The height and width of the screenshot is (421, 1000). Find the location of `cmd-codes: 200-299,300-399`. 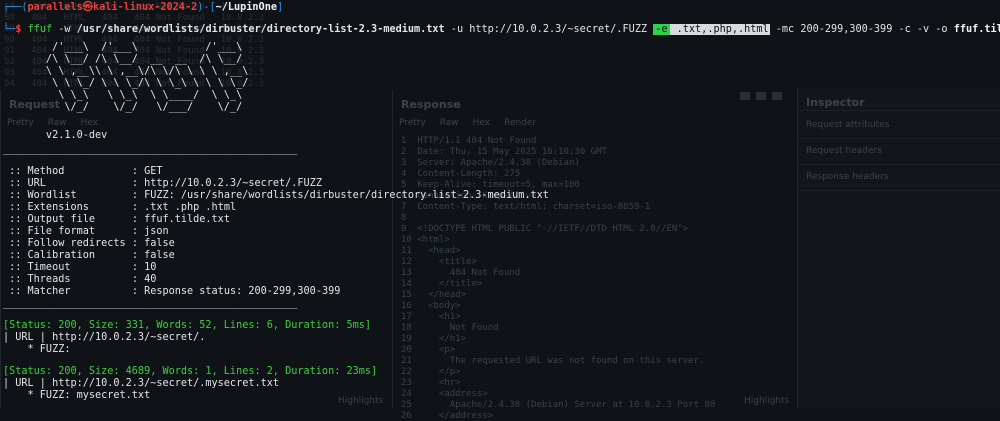

cmd-codes: 200-299,300-399 is located at coordinates (846, 29).